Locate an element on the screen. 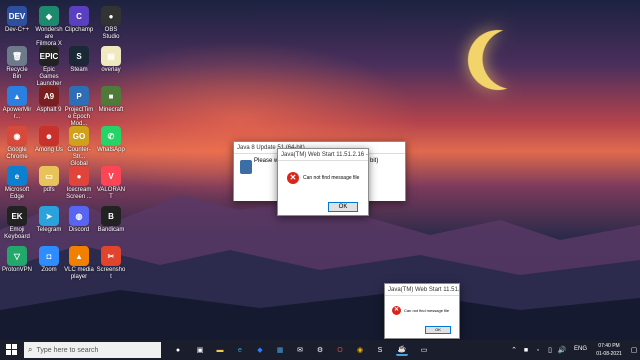 This screenshot has height=360, width=640. mail-icon: ✉ is located at coordinates (300, 350).